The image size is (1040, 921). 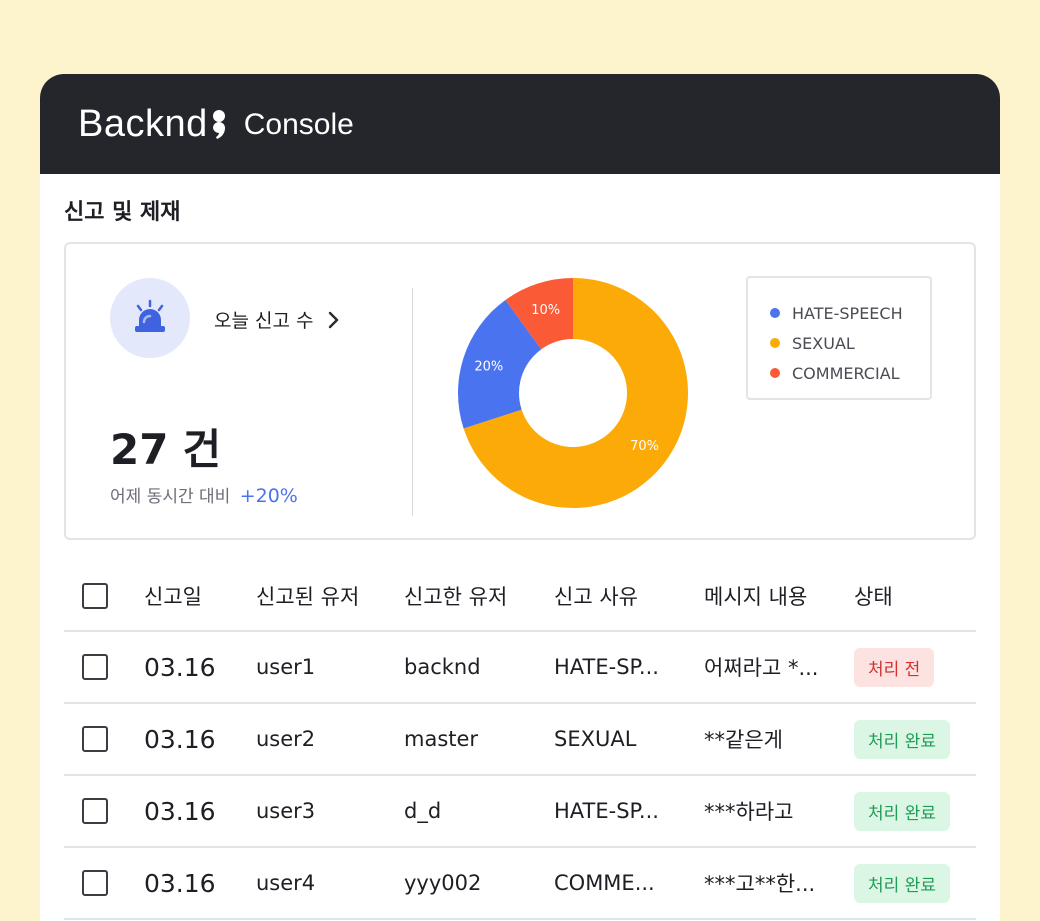 I want to click on header-date: 신고일, so click(x=200, y=596).